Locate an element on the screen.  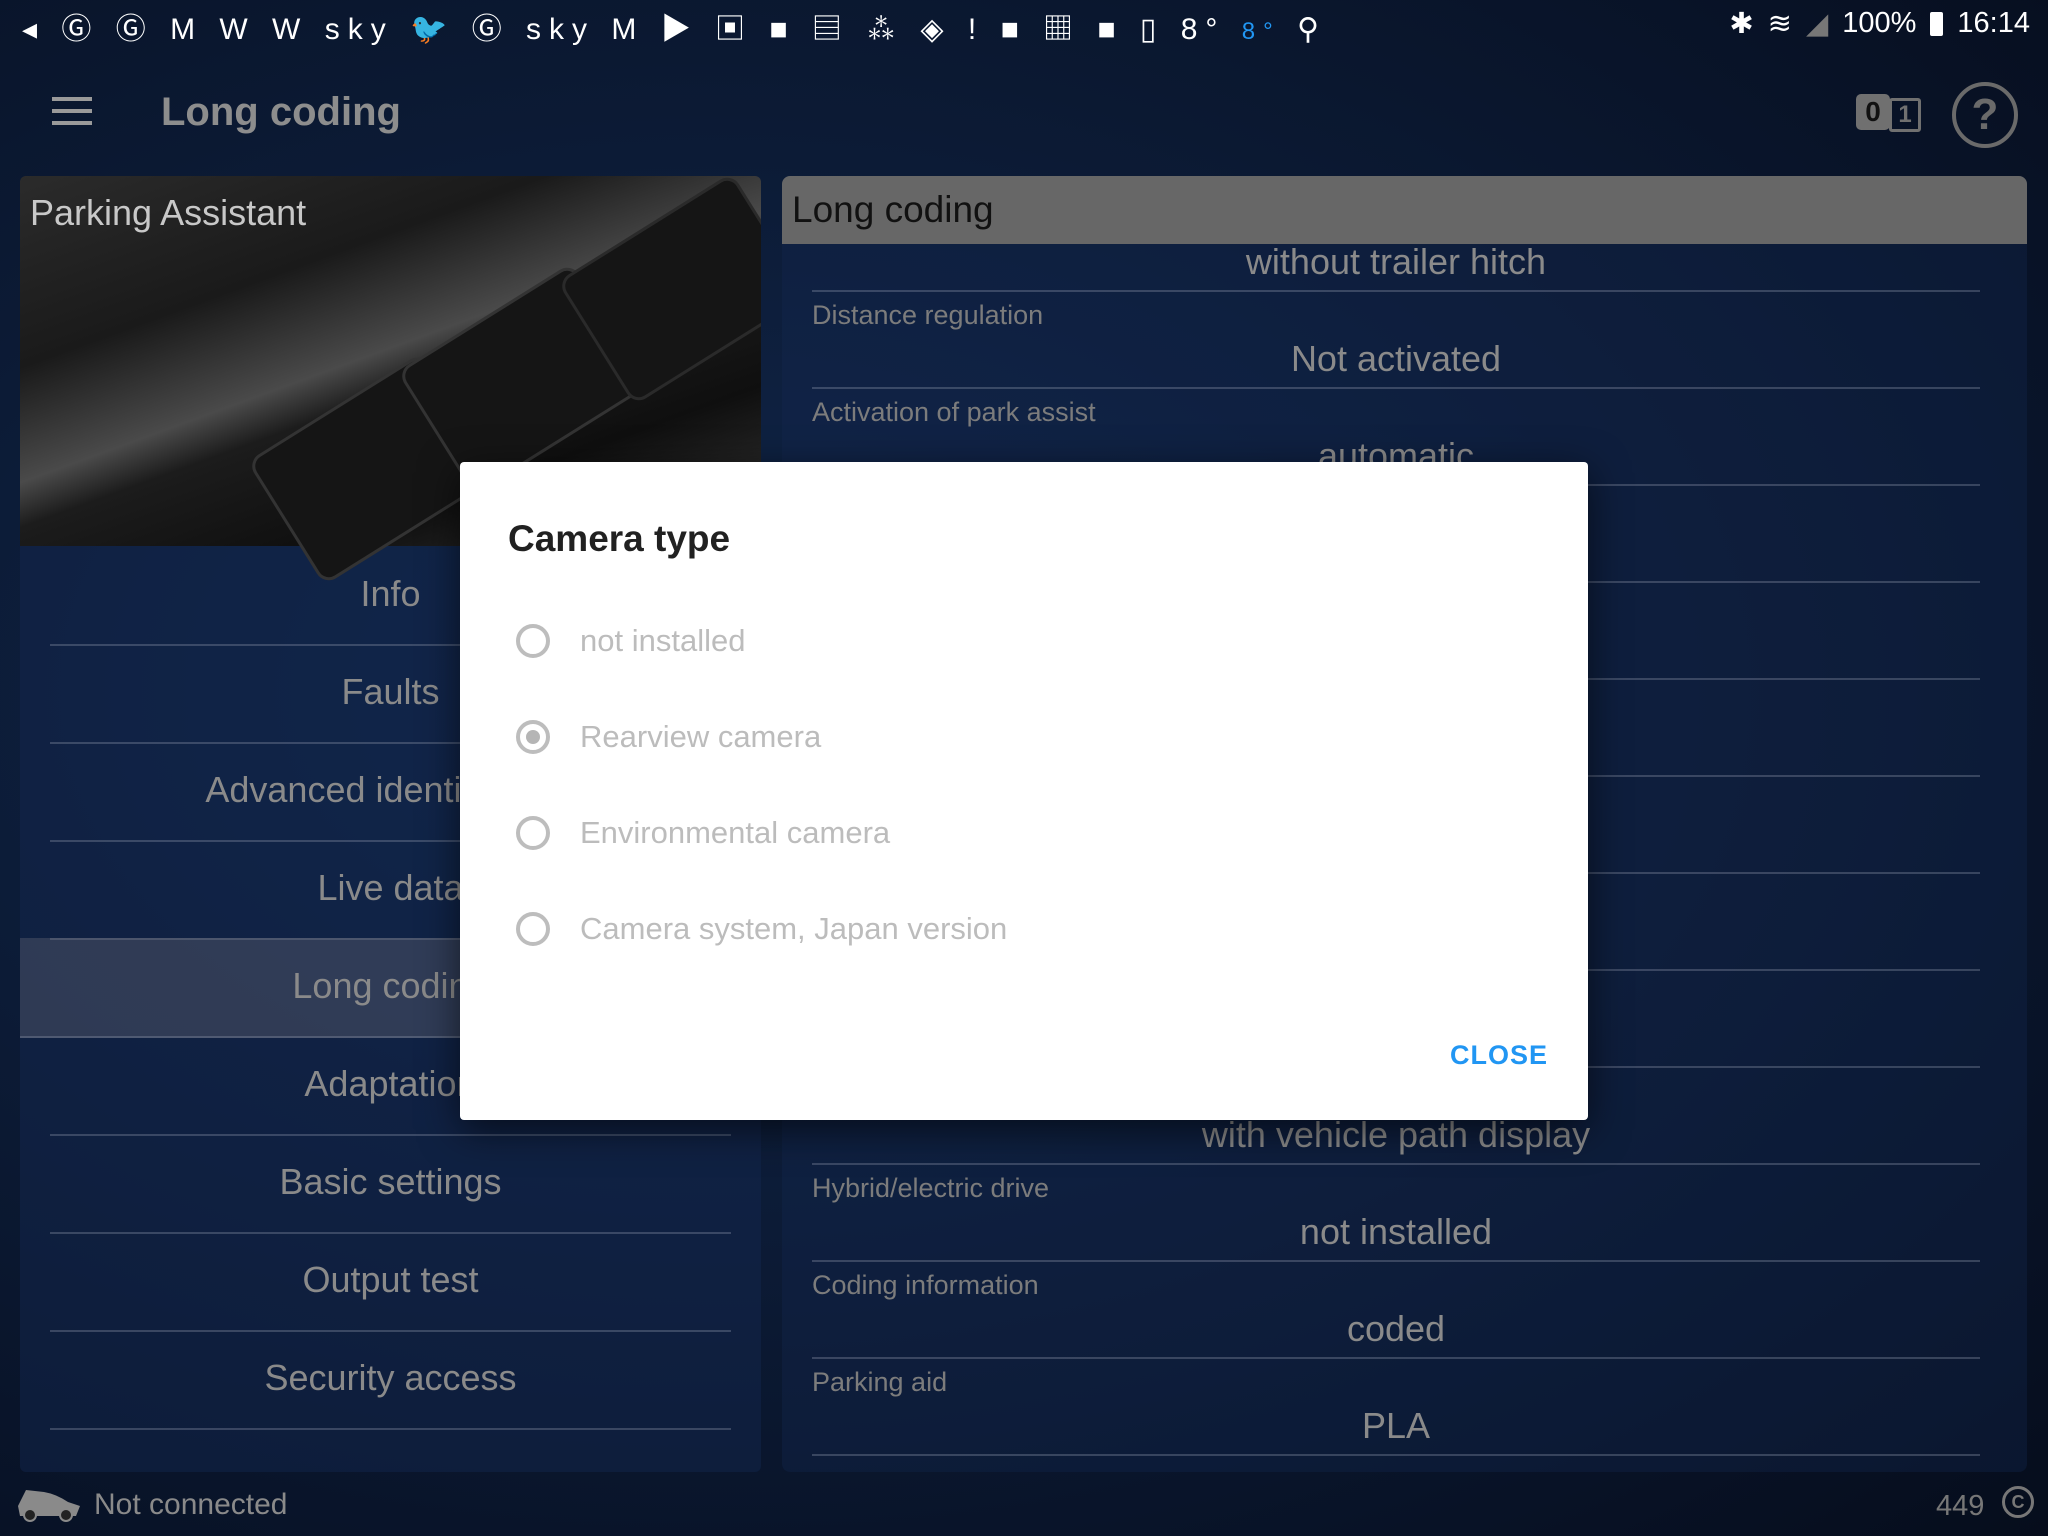
sidebar-item-output-test: Output test is located at coordinates (390, 1282).